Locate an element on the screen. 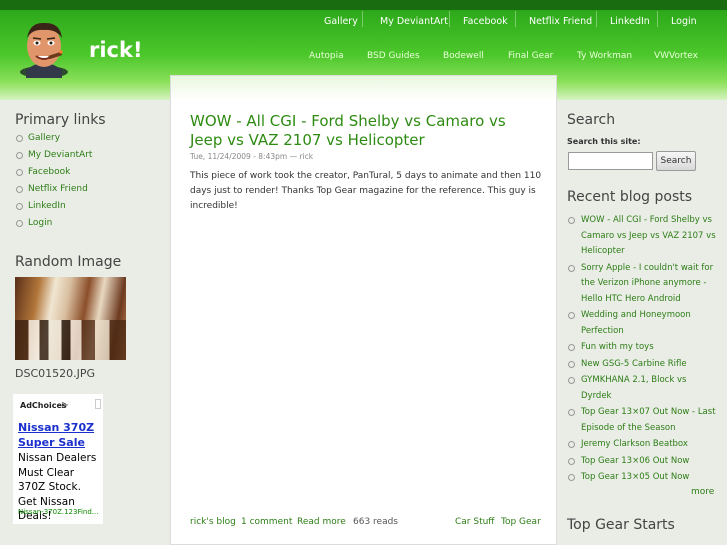 This screenshot has height=545, width=727. recent-post-item: Fun with my toys is located at coordinates (643, 348).